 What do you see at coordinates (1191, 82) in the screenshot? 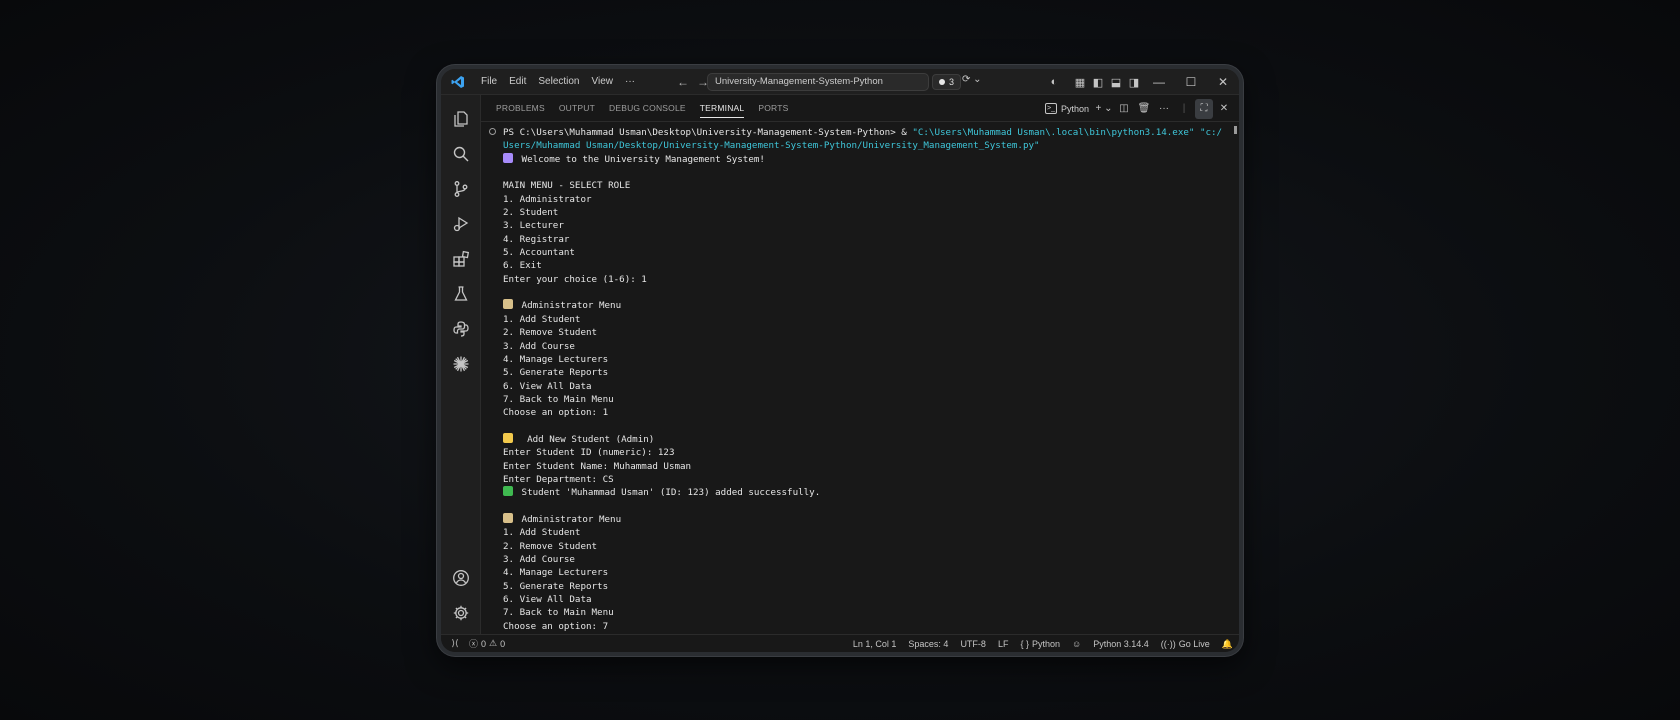
I see `maximize-icon: ☐` at bounding box center [1191, 82].